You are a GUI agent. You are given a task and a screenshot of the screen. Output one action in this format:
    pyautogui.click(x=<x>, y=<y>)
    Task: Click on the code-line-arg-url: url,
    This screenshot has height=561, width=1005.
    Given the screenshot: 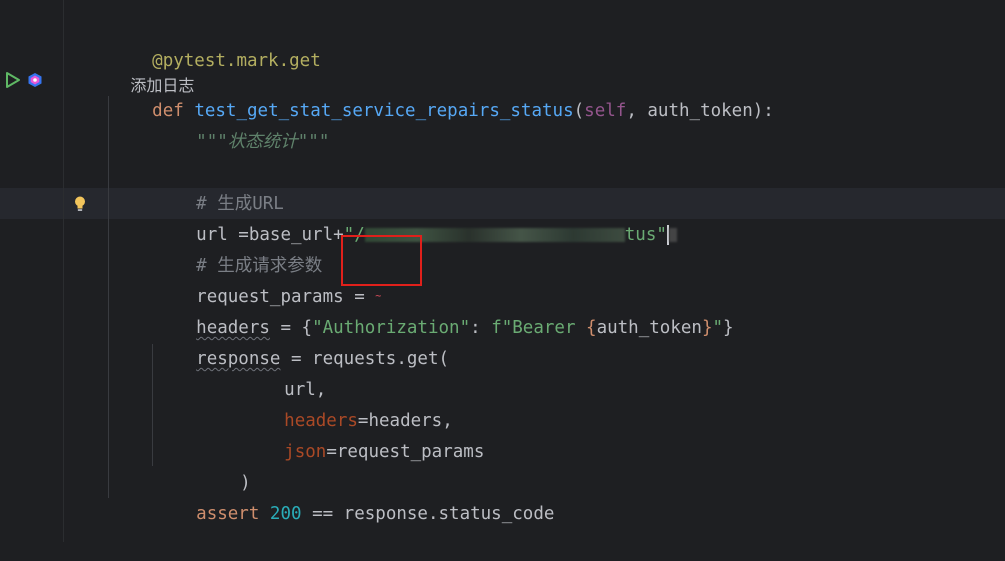 What is the action you would take?
    pyautogui.click(x=284, y=372)
    